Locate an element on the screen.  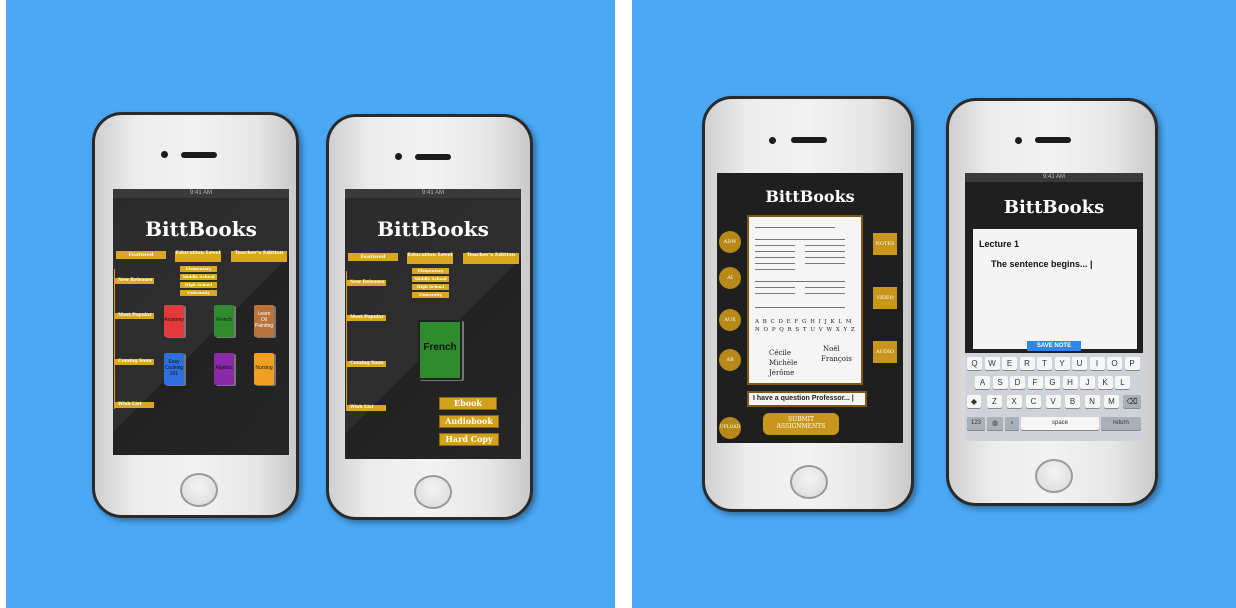
ab-button: AB is located at coordinates (730, 360).